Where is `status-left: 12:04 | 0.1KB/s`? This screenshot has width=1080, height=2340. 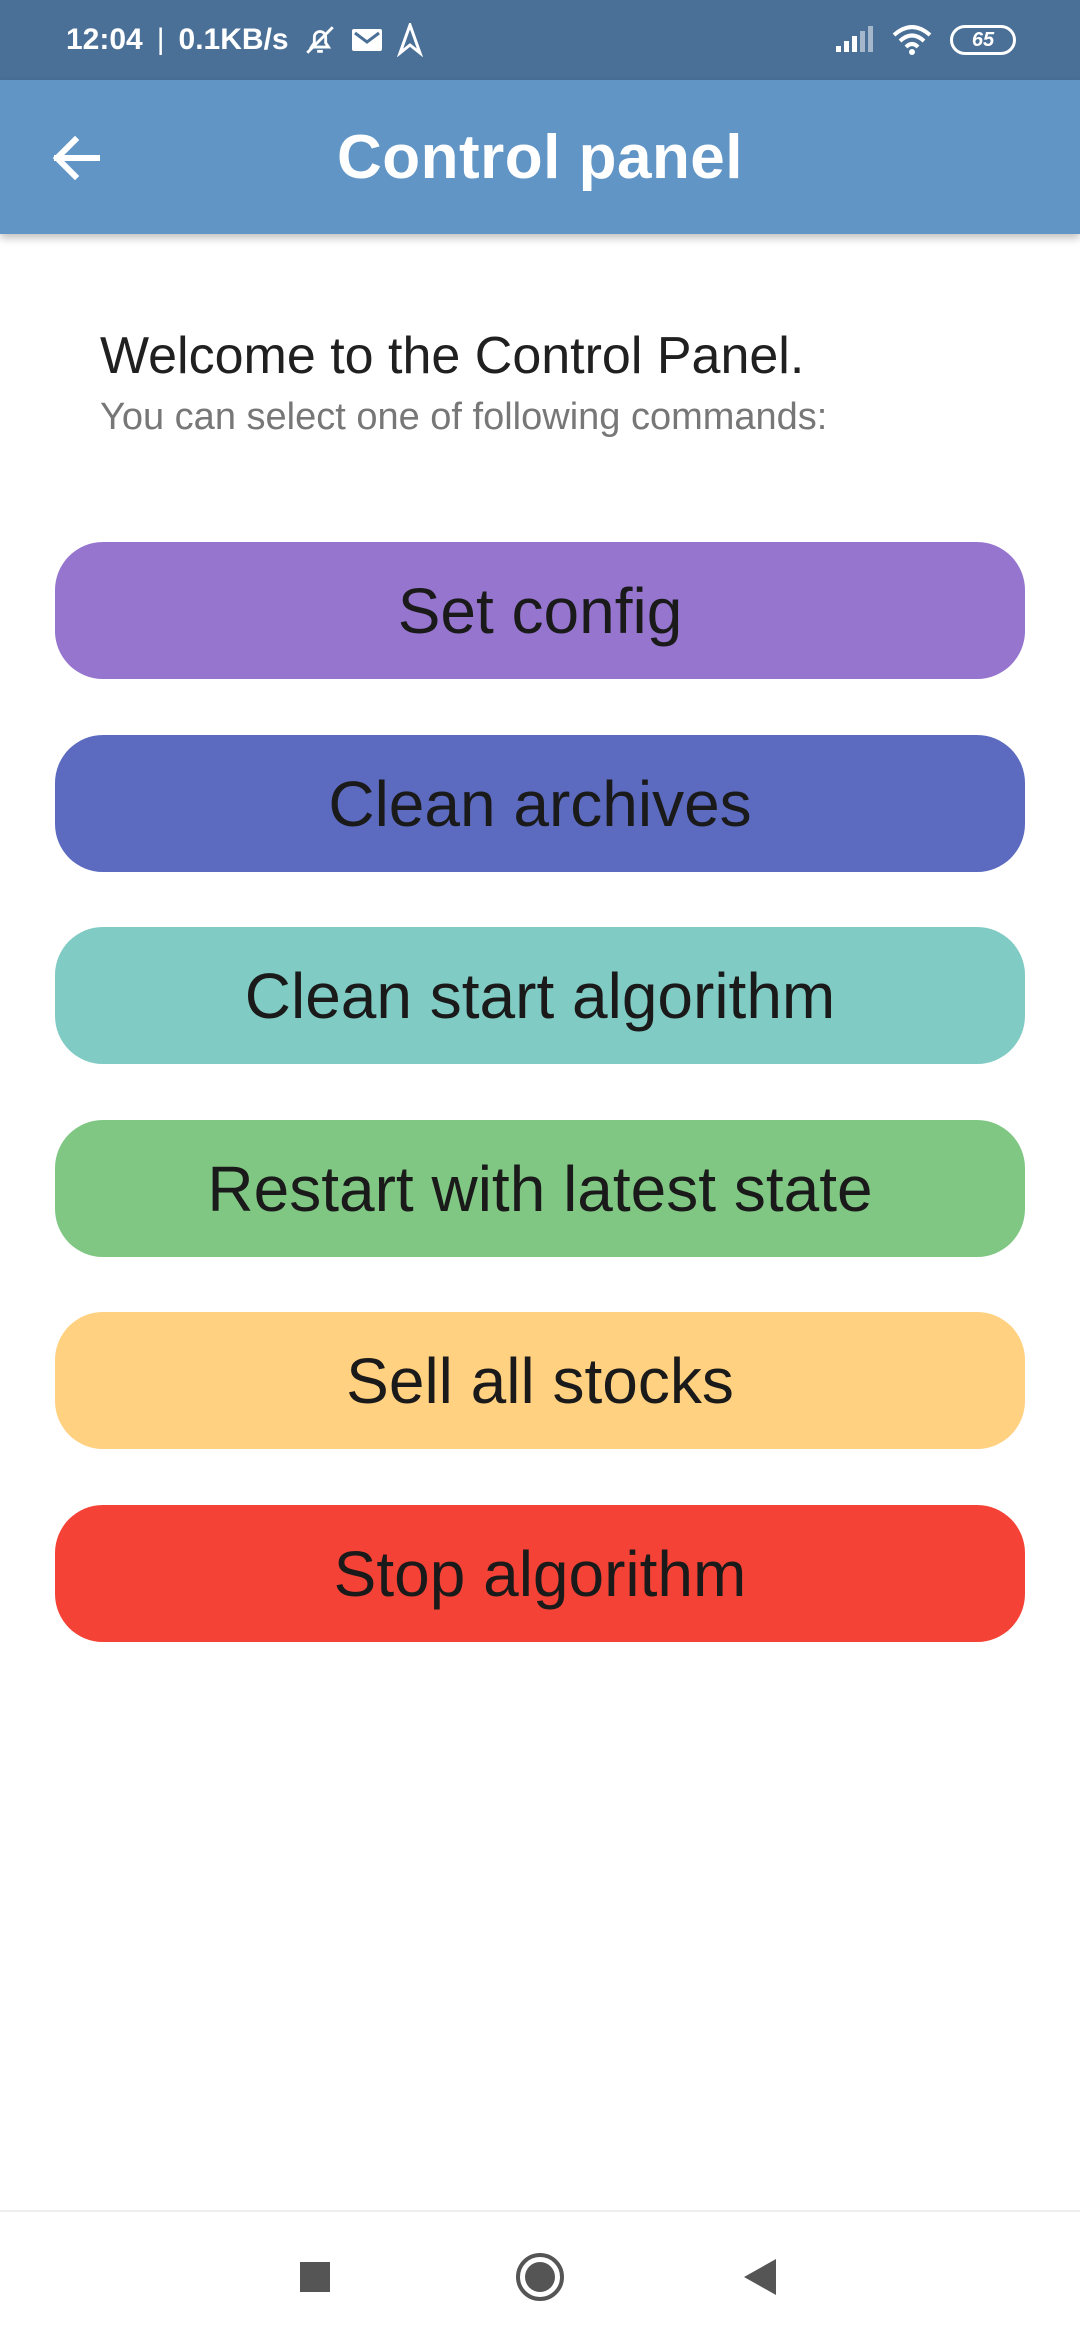
status-left: 12:04 | 0.1KB/s is located at coordinates (244, 40).